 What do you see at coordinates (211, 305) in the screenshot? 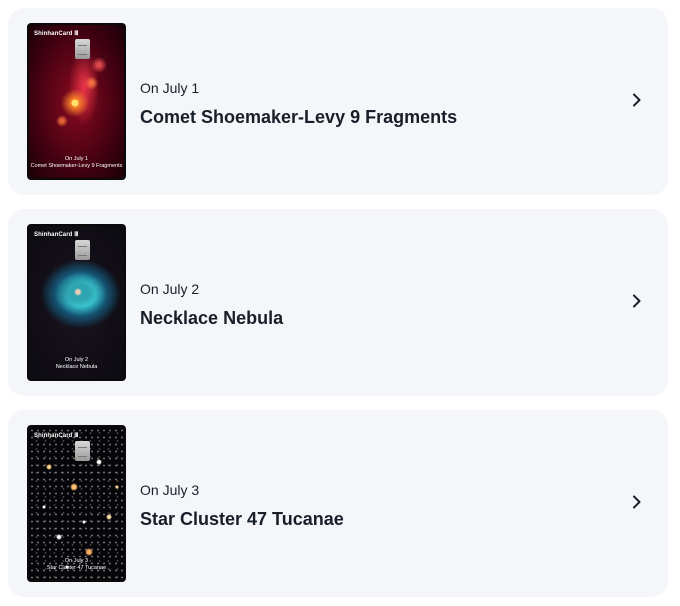
I see `item-text: On July 2 Necklace Nebula` at bounding box center [211, 305].